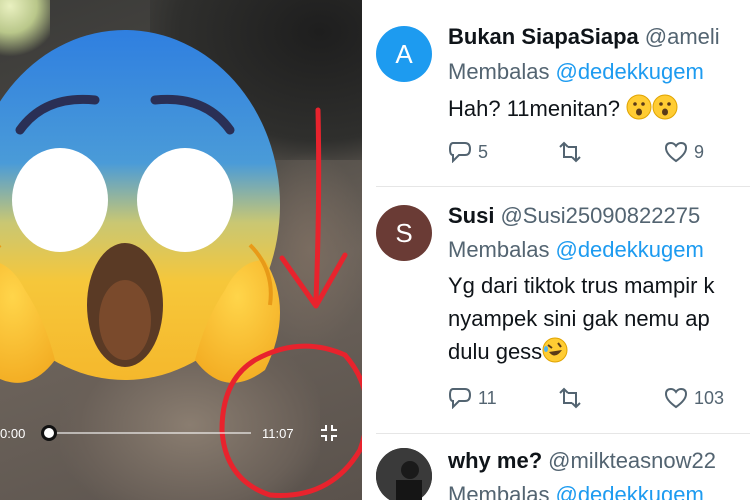 Image resolution: width=750 pixels, height=500 pixels. What do you see at coordinates (487, 397) in the screenshot?
I see `reply-count: 11` at bounding box center [487, 397].